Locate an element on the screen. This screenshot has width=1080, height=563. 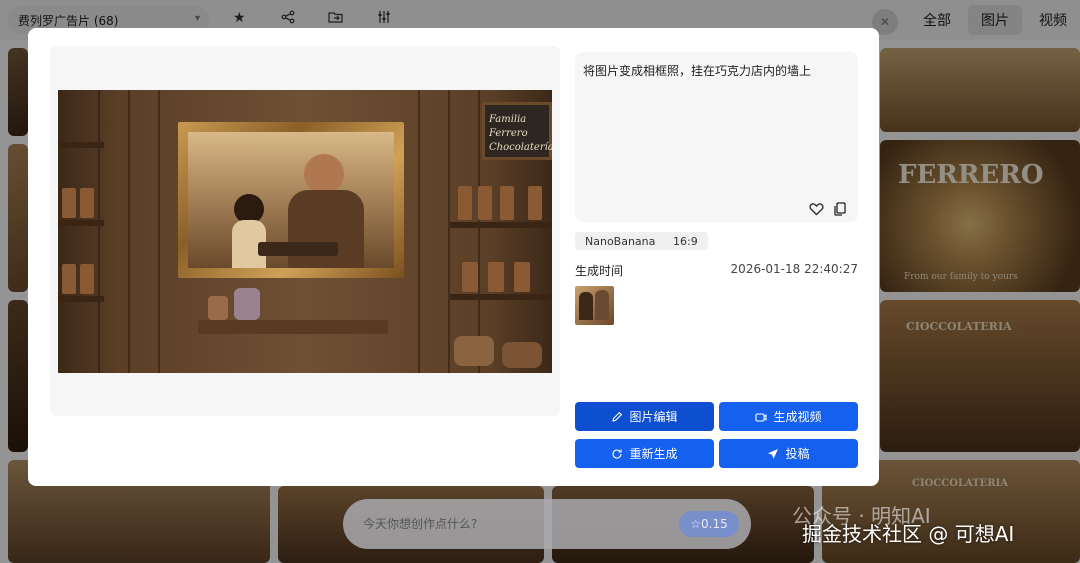
model-tag: NanoBanana is located at coordinates (620, 241).